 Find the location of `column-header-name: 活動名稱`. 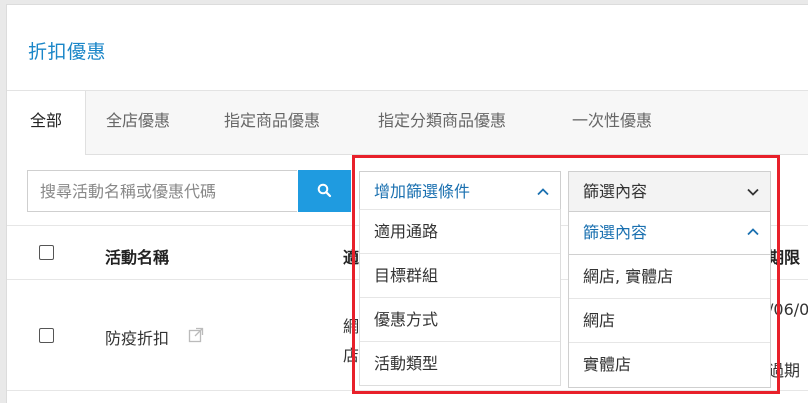

column-header-name: 活動名稱 is located at coordinates (137, 257).